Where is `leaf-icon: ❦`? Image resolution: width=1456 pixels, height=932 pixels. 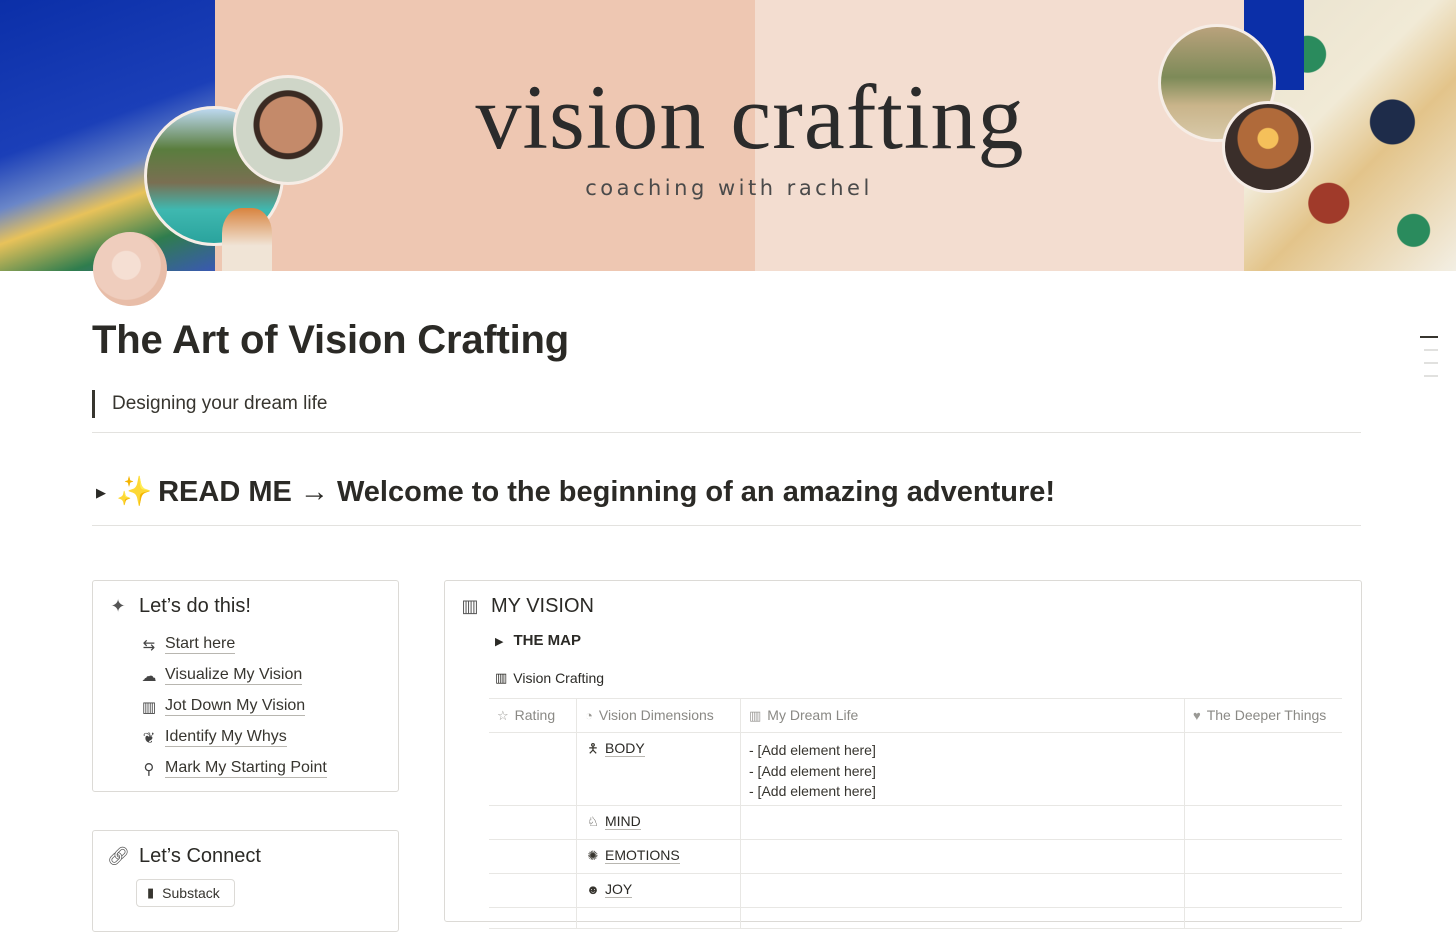
leaf-icon: ❦ is located at coordinates (149, 738).